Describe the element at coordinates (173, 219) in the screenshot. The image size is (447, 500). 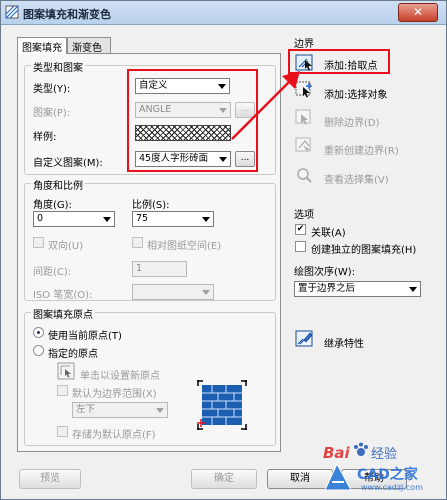
I see `scale-select: 75` at that location.